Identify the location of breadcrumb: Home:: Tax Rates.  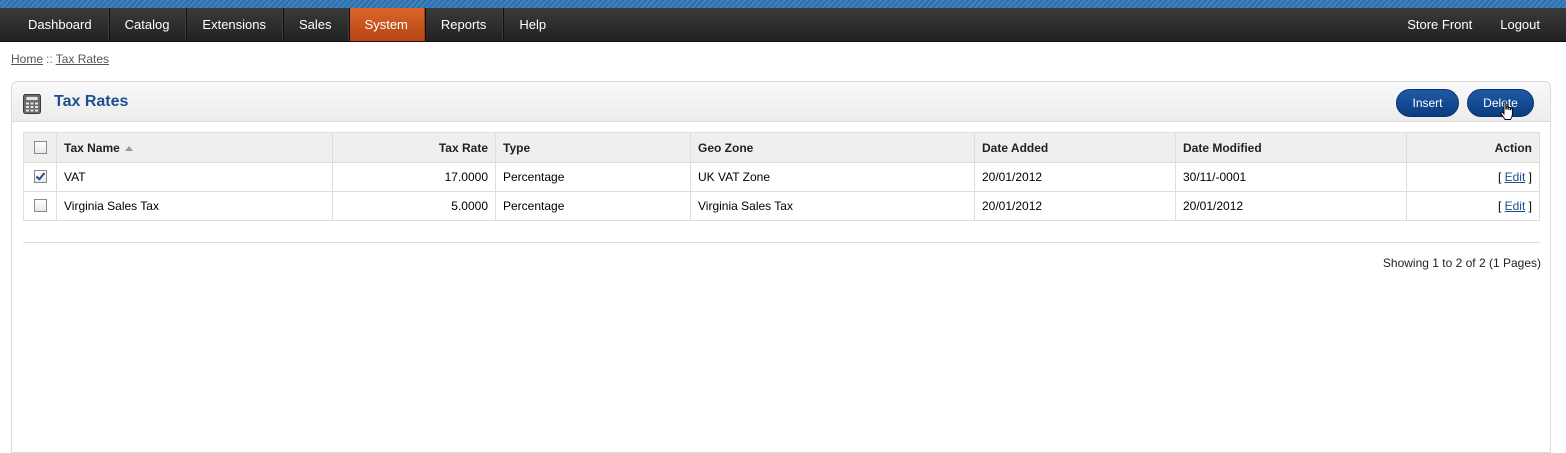
(60, 59).